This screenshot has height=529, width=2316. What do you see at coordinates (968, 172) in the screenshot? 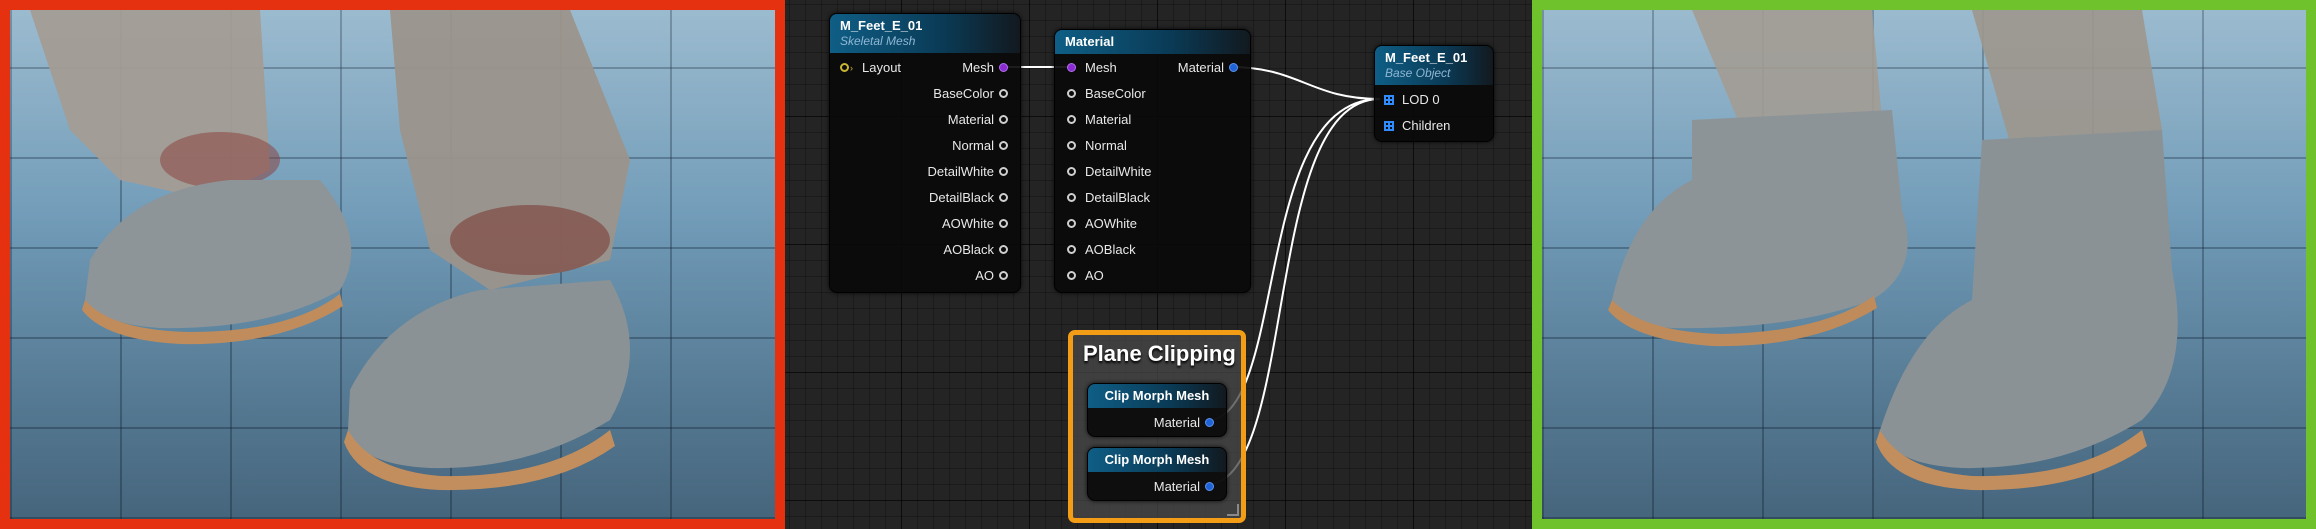
I see `pin-detailwhite-output: DetailWhite` at bounding box center [968, 172].